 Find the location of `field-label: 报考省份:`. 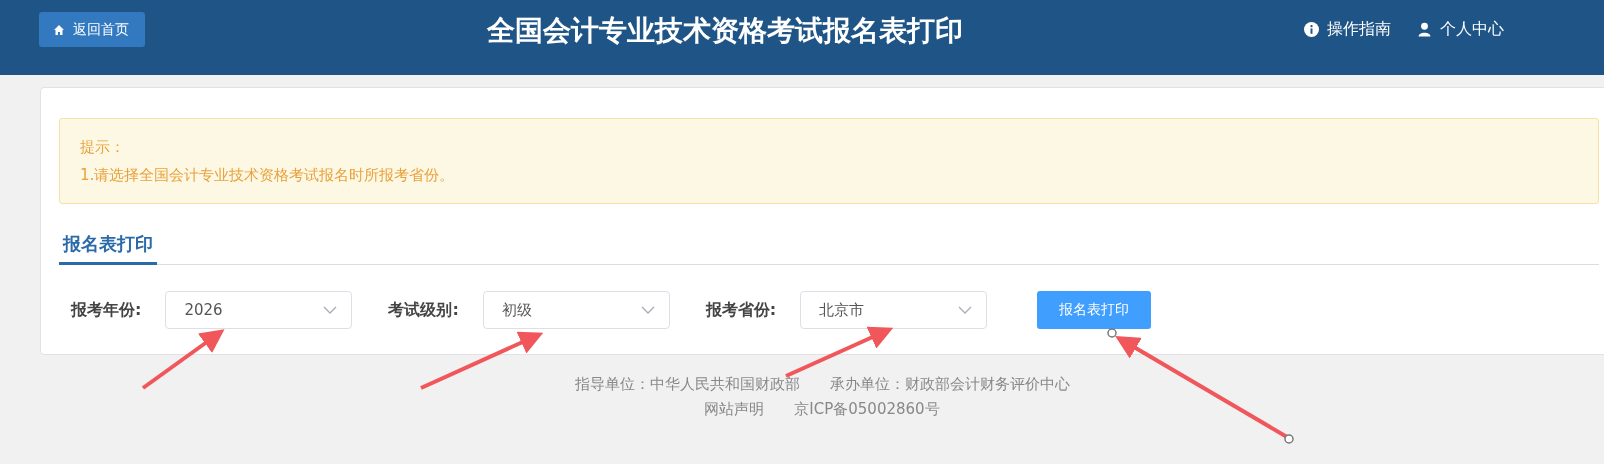

field-label: 报考省份: is located at coordinates (741, 310).